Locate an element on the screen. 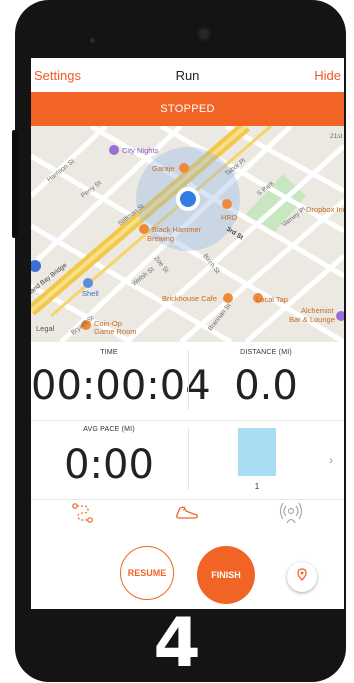 The width and height of the screenshot is (354, 683). street-21st: 21st is located at coordinates (336, 136).